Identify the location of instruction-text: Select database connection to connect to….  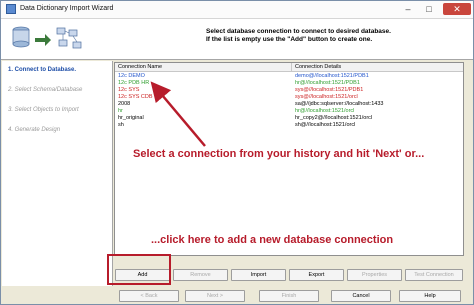
(298, 36).